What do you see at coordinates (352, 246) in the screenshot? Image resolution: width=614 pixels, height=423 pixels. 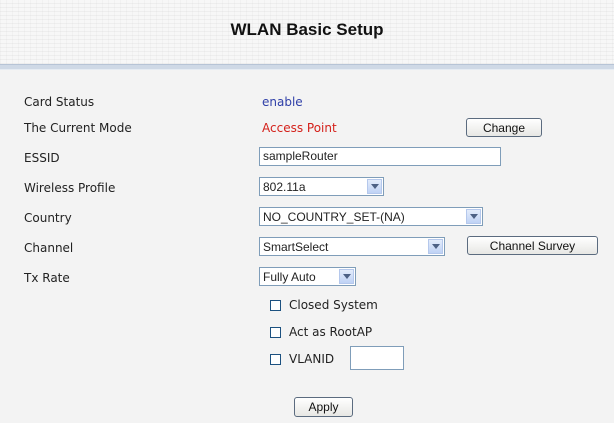 I see `channel-select: SmartSelect` at bounding box center [352, 246].